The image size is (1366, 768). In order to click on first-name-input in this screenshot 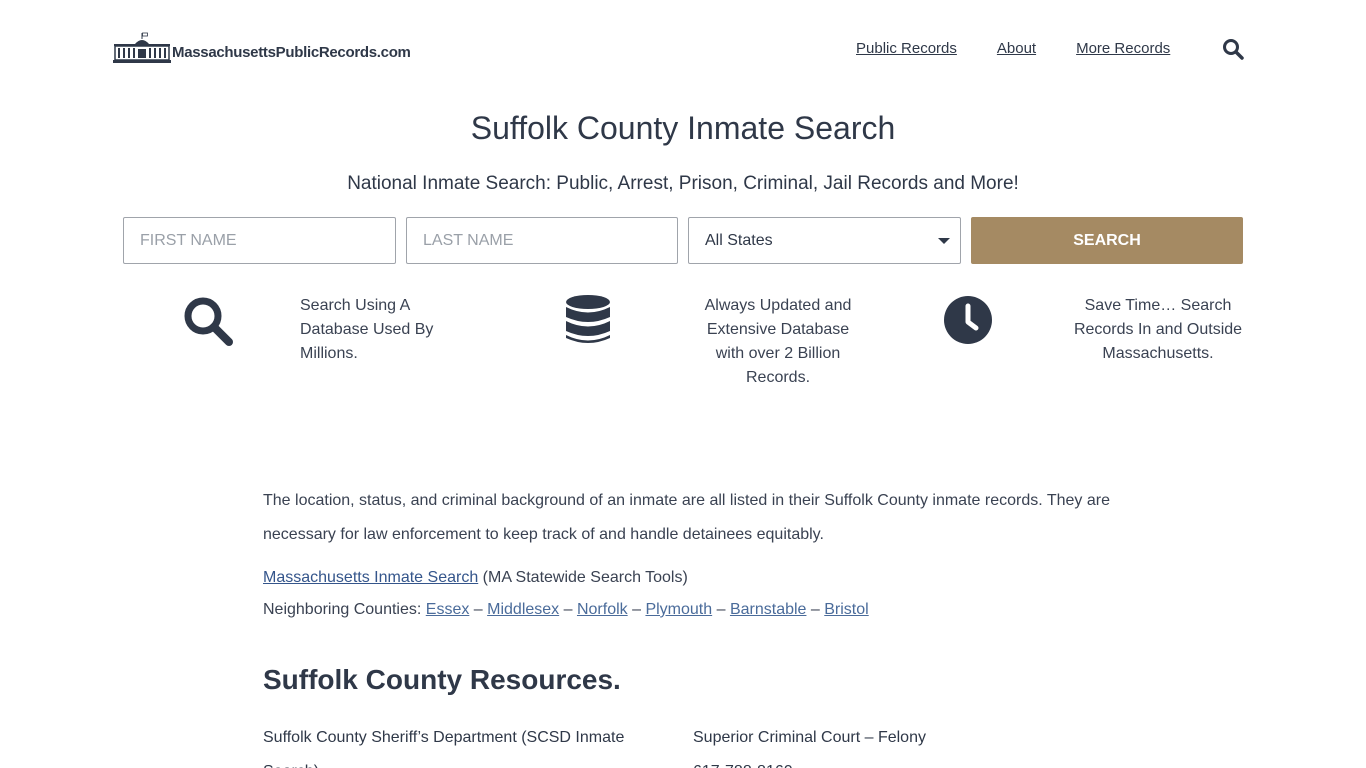, I will do `click(259, 240)`.